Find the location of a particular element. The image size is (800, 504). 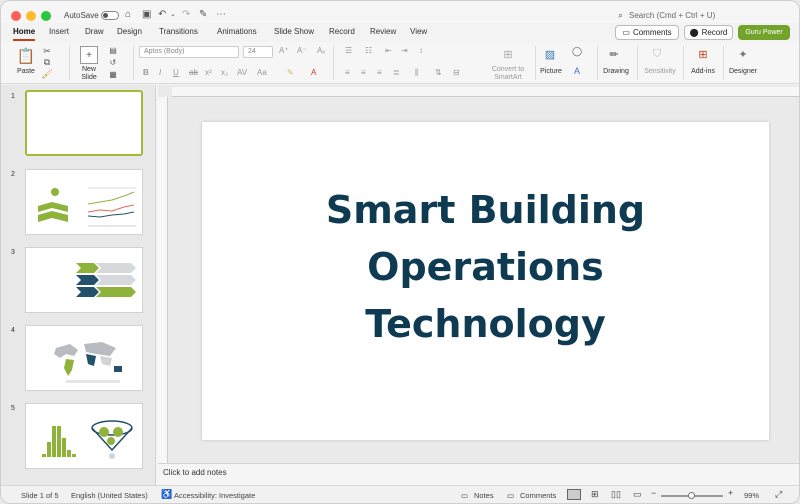

shapes-icon: ◯ is located at coordinates (577, 51).